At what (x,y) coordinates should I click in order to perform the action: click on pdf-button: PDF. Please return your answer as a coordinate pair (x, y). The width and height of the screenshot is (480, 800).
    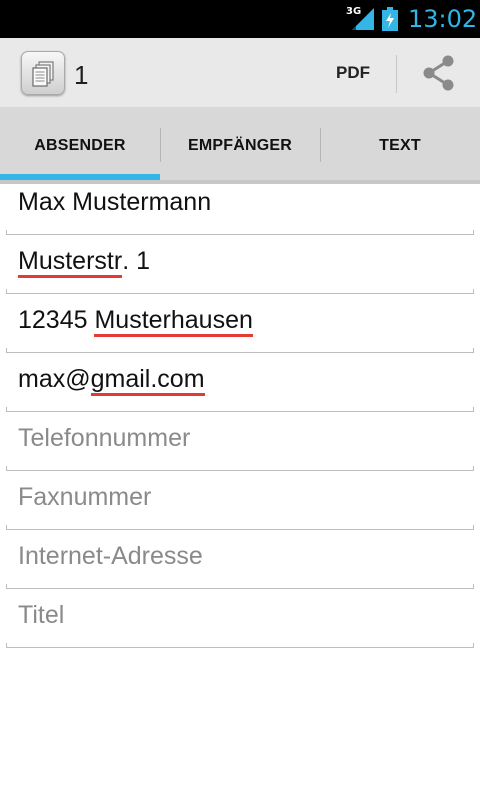
    Looking at the image, I should click on (353, 73).